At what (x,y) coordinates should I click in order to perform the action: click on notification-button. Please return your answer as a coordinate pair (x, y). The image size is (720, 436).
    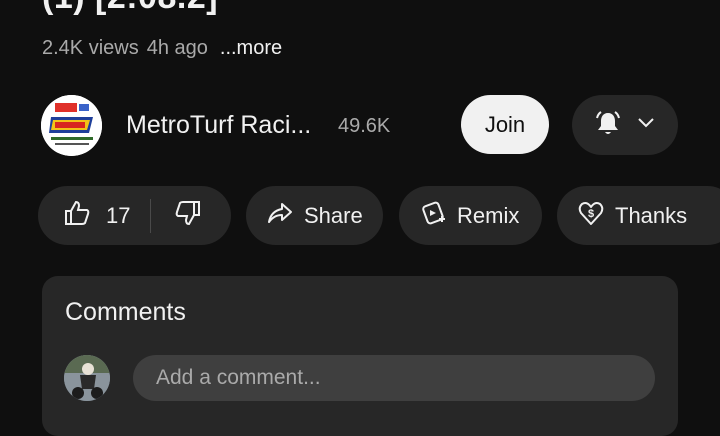
    Looking at the image, I should click on (625, 125).